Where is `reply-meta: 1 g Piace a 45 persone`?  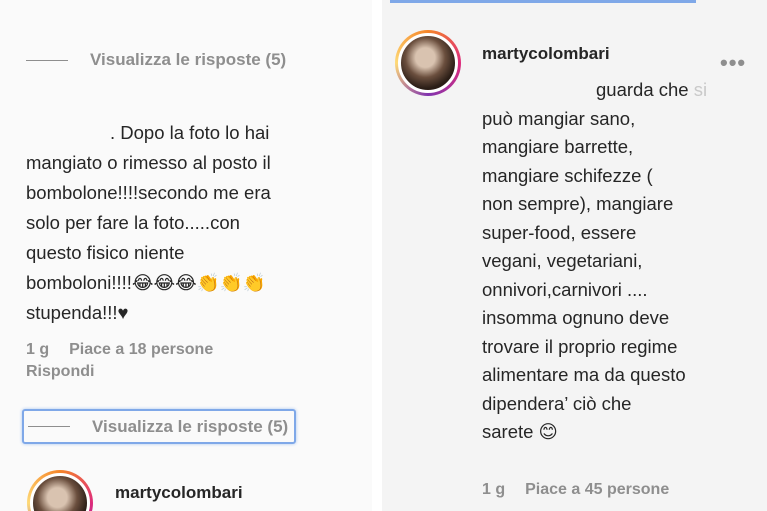
reply-meta: 1 g Piace a 45 persone is located at coordinates (575, 490).